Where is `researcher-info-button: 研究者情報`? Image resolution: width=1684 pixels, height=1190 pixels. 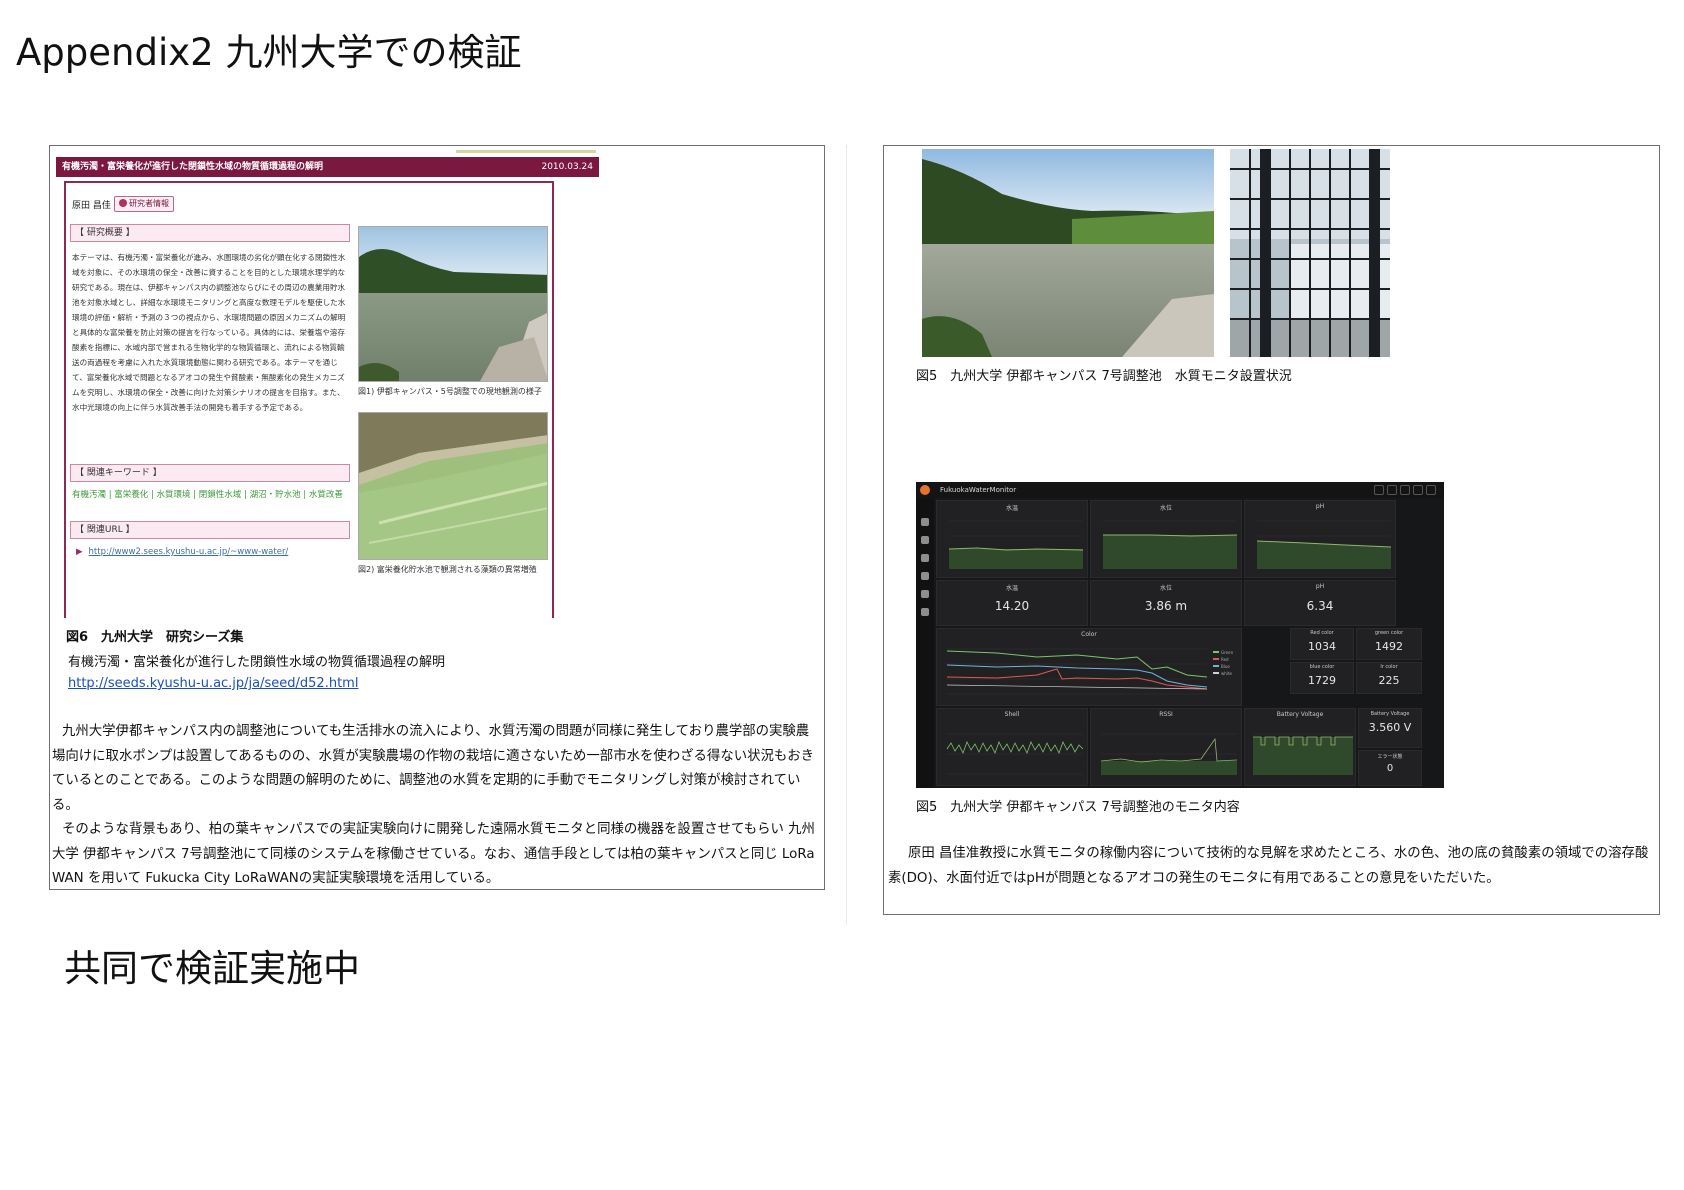 researcher-info-button: 研究者情報 is located at coordinates (144, 204).